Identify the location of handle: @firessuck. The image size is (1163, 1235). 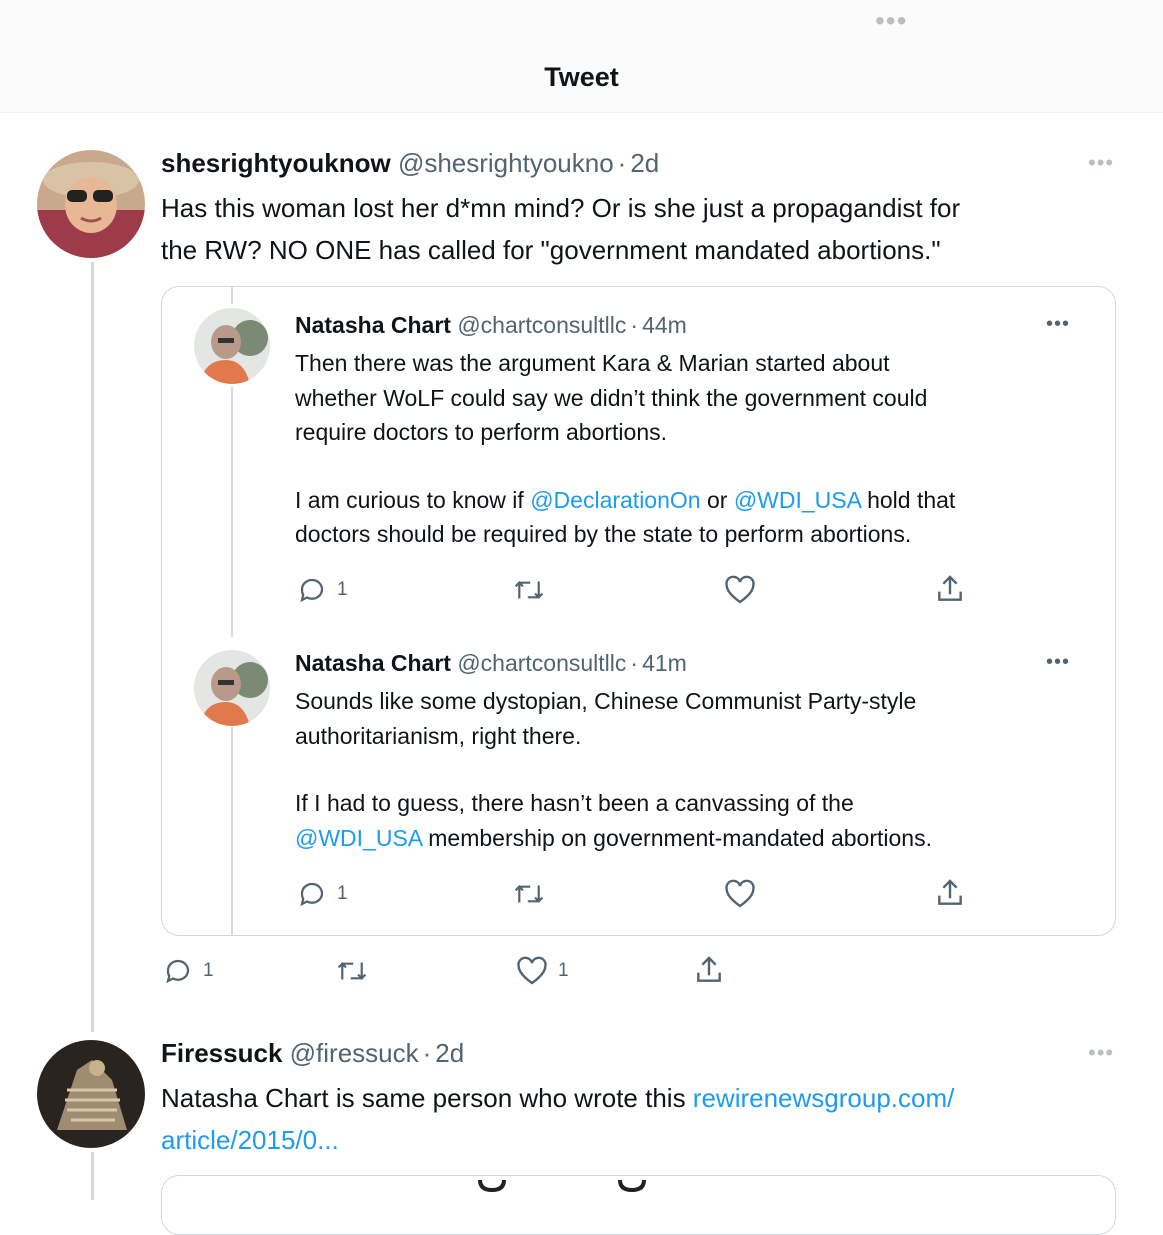
(354, 1053).